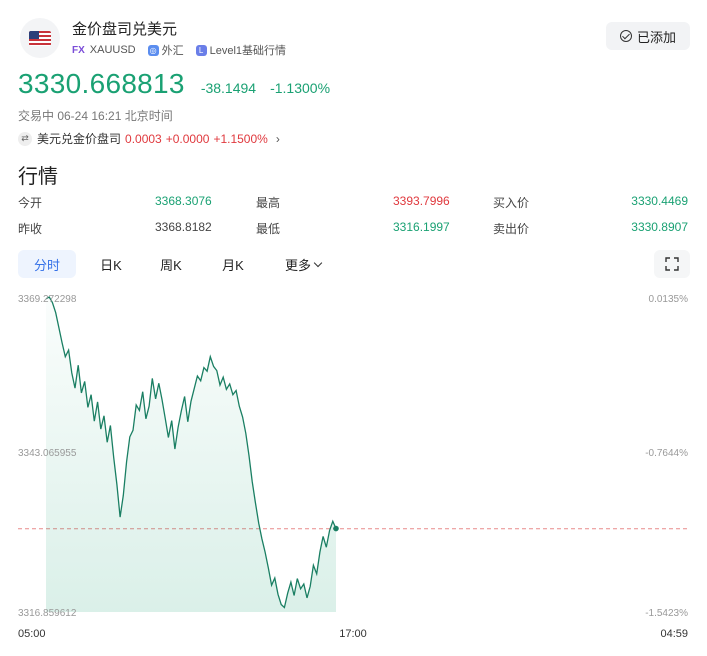  What do you see at coordinates (40, 38) in the screenshot?
I see `currency-flag-icon` at bounding box center [40, 38].